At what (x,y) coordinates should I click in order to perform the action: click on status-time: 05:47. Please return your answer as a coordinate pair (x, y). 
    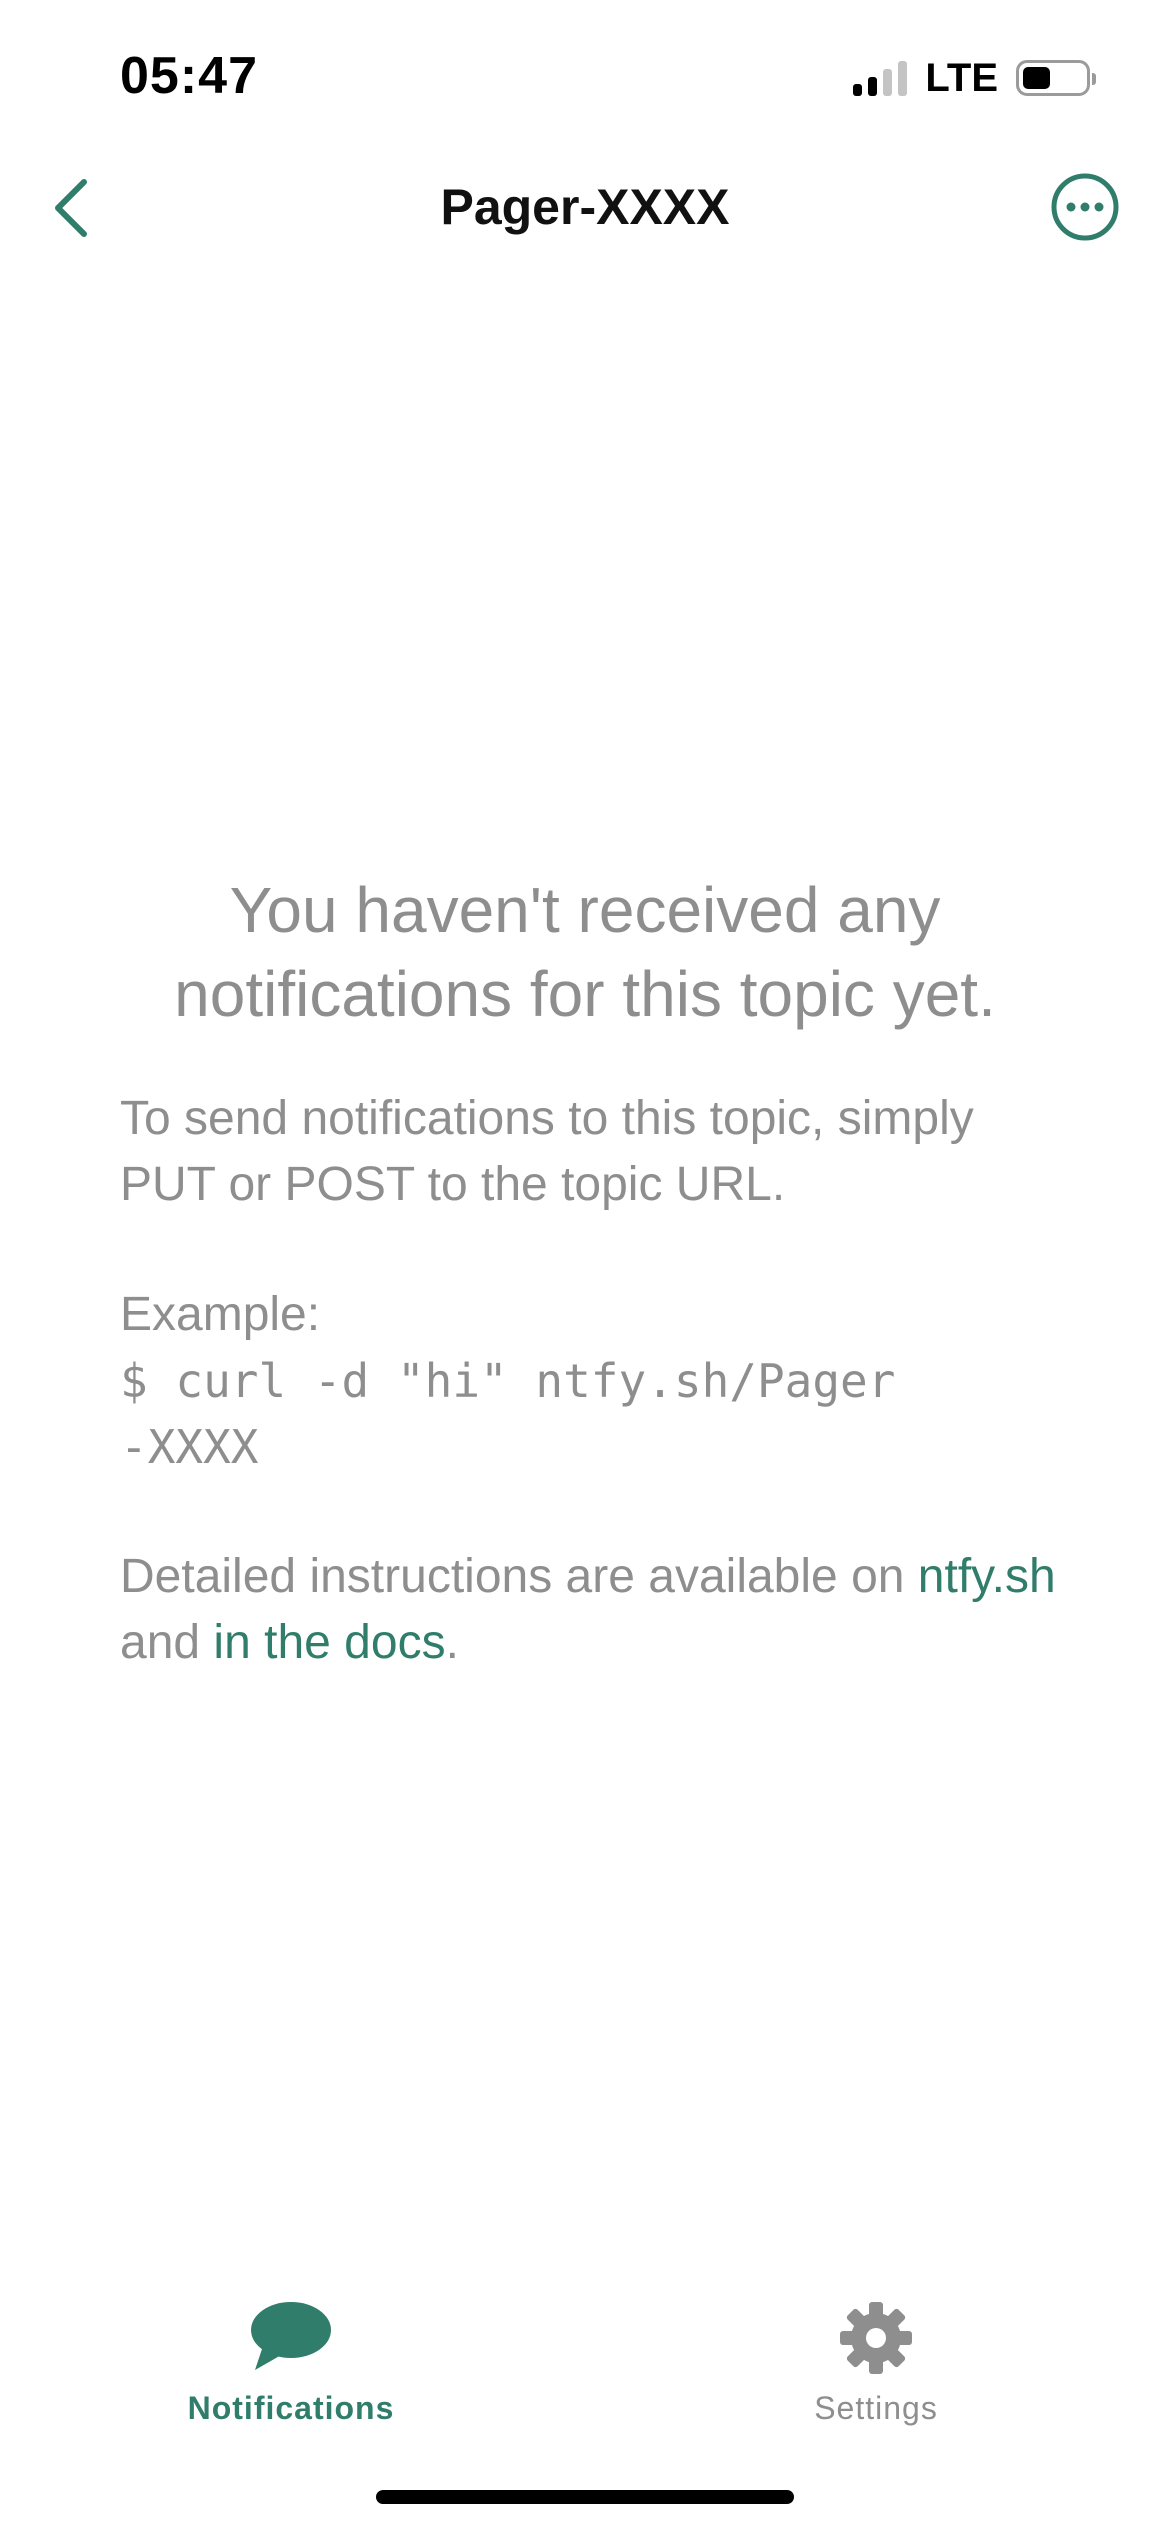
    Looking at the image, I should click on (189, 76).